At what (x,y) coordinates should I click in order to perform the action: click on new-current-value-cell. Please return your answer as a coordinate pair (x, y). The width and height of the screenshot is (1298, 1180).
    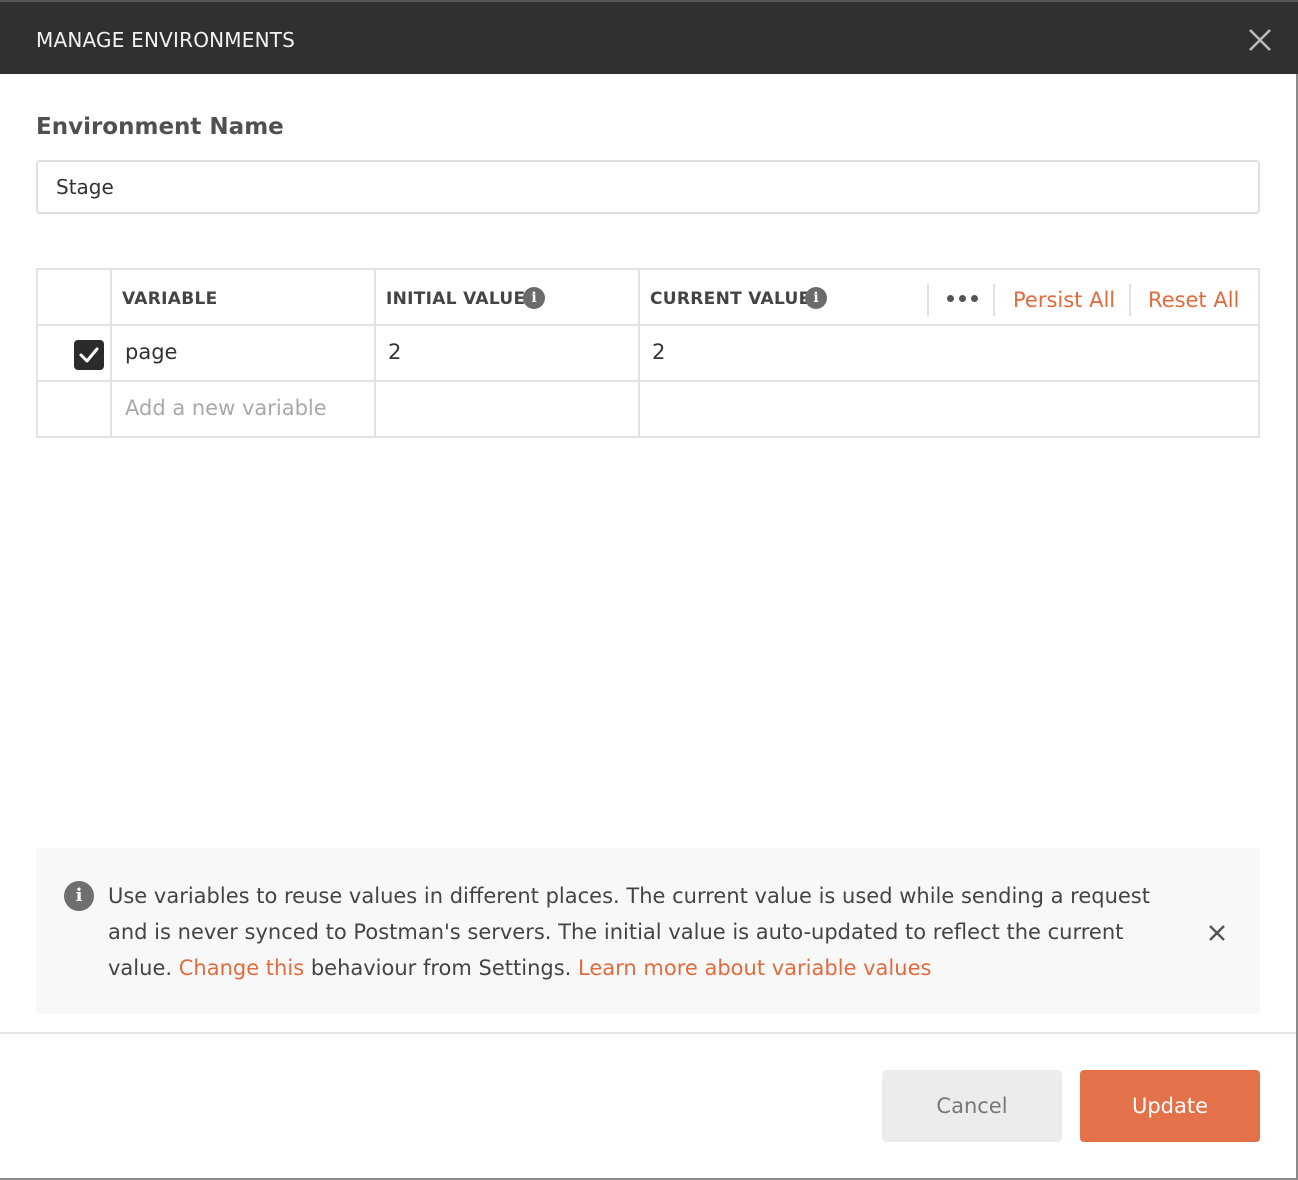
    Looking at the image, I should click on (949, 409).